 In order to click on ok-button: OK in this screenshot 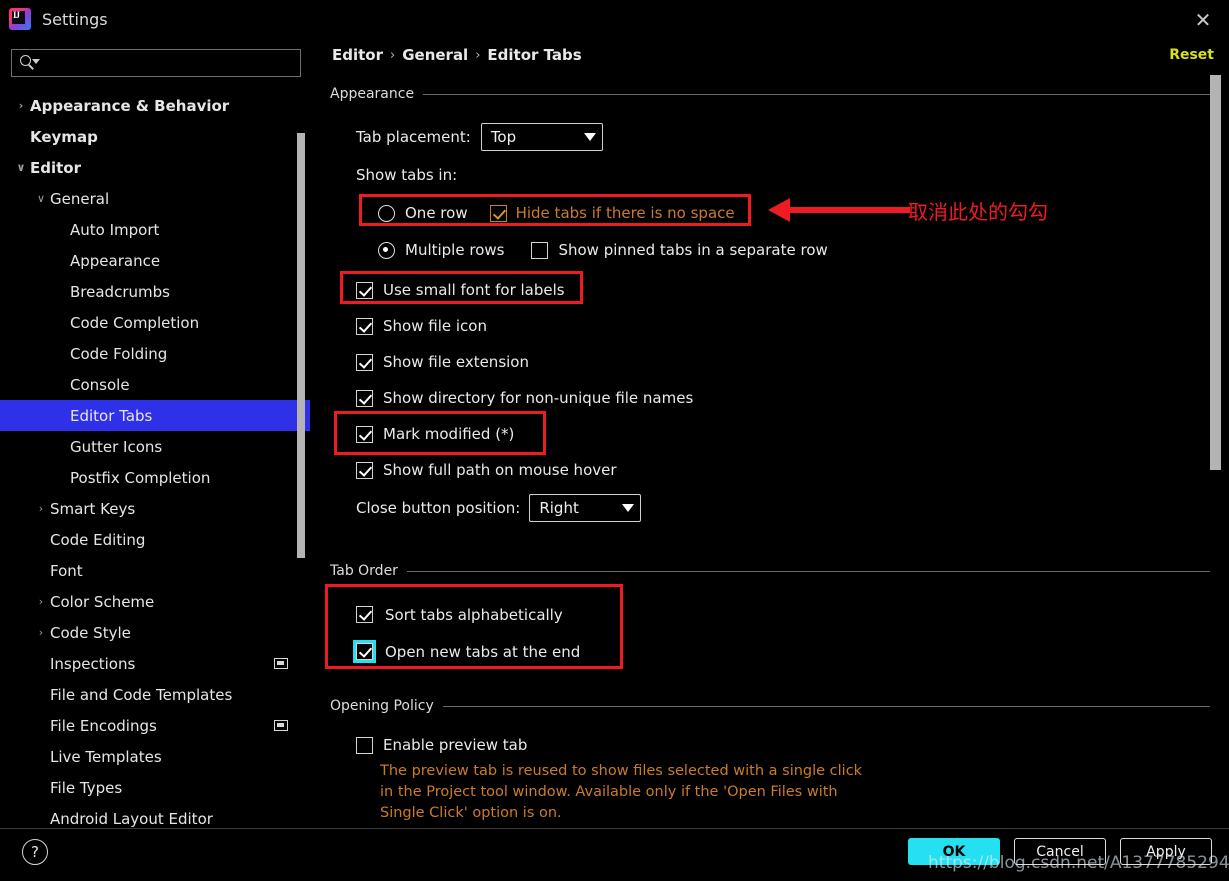, I will do `click(954, 851)`.